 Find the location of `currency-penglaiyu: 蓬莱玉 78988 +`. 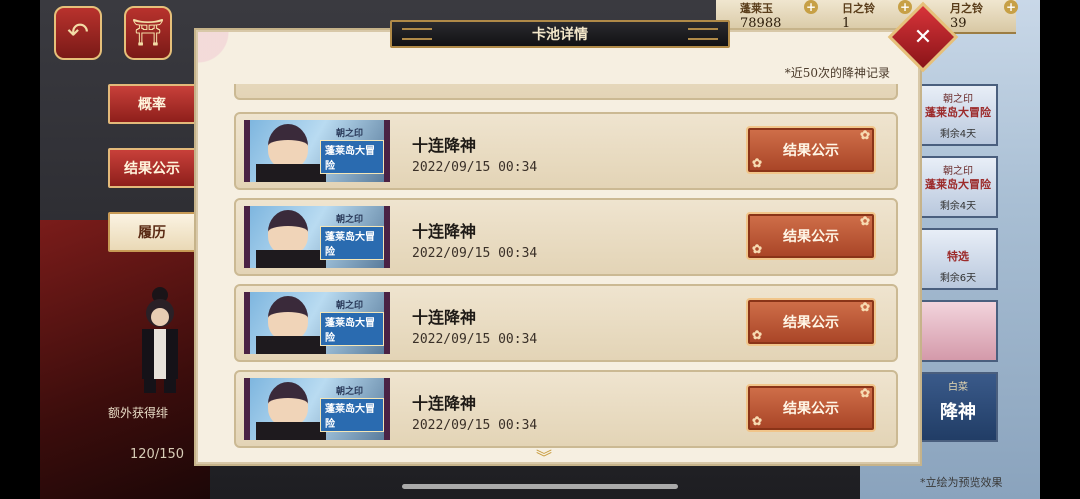

currency-penglaiyu: 蓬莱玉 78988 + is located at coordinates (779, 16).